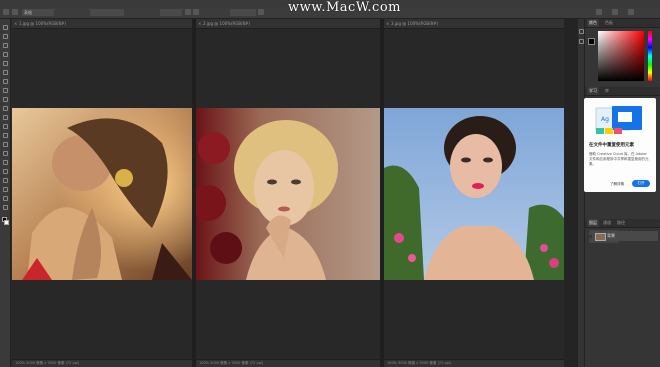 This screenshot has width=660, height=367. What do you see at coordinates (5, 207) in the screenshot?
I see `zoom-tool-icon` at bounding box center [5, 207].